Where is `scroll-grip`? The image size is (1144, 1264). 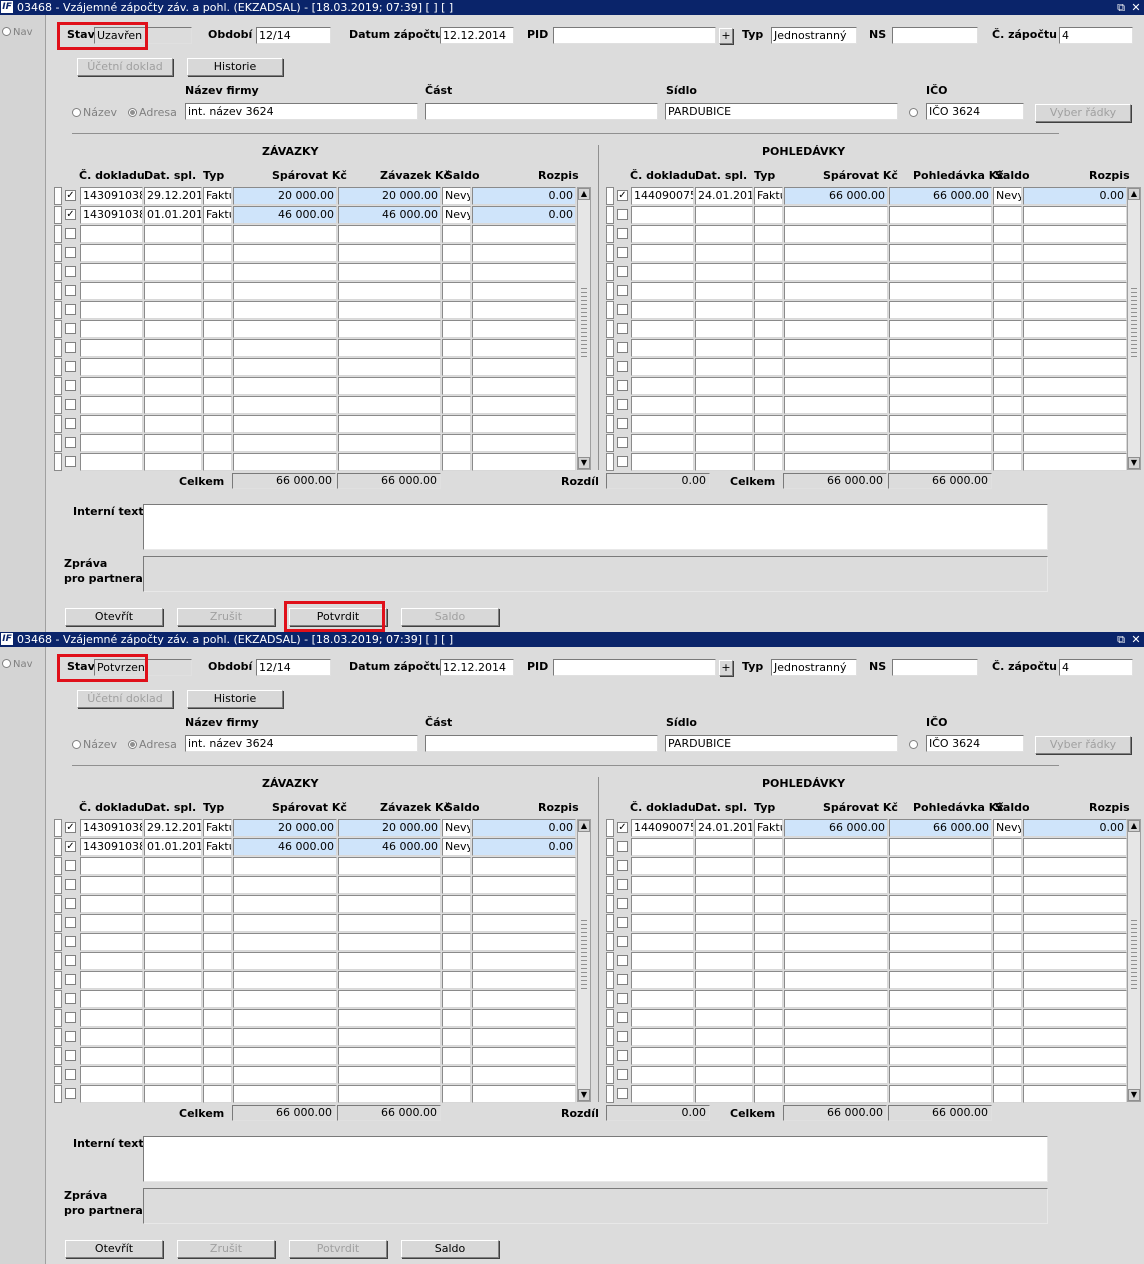 scroll-grip is located at coordinates (1134, 955).